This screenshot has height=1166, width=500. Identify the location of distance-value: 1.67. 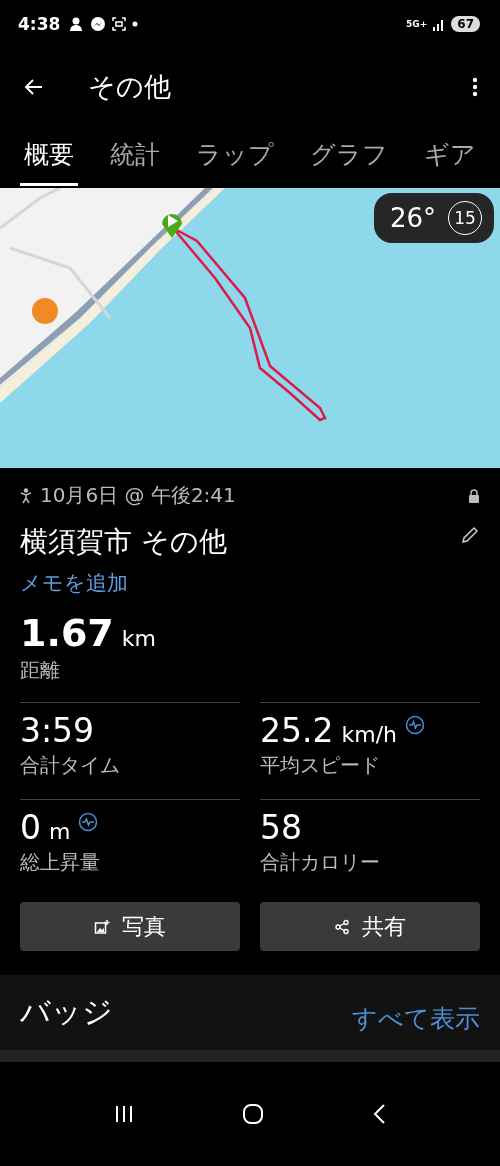
(67, 633).